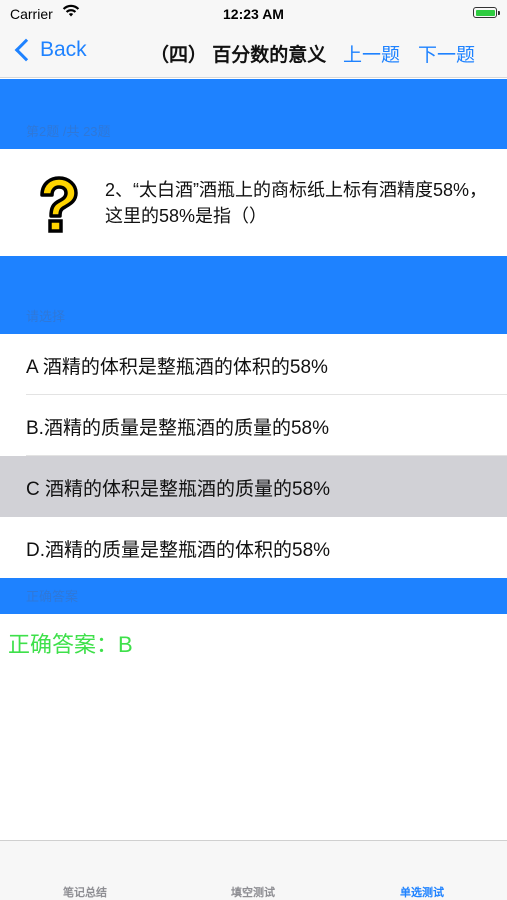 The image size is (507, 900). What do you see at coordinates (253, 870) in the screenshot?
I see `tab-bar: 笔记总结 填空测试 单选测试` at bounding box center [253, 870].